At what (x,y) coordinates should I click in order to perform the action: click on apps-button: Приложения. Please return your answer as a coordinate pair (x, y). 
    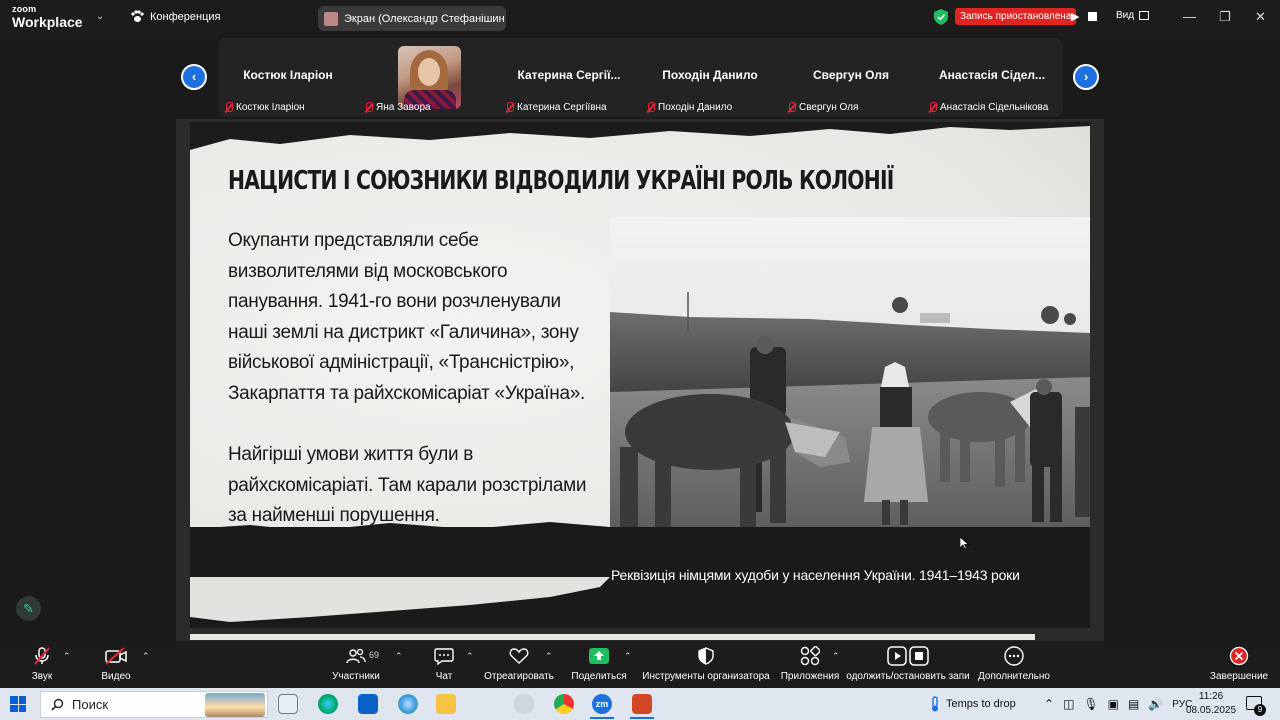
    Looking at the image, I should click on (810, 664).